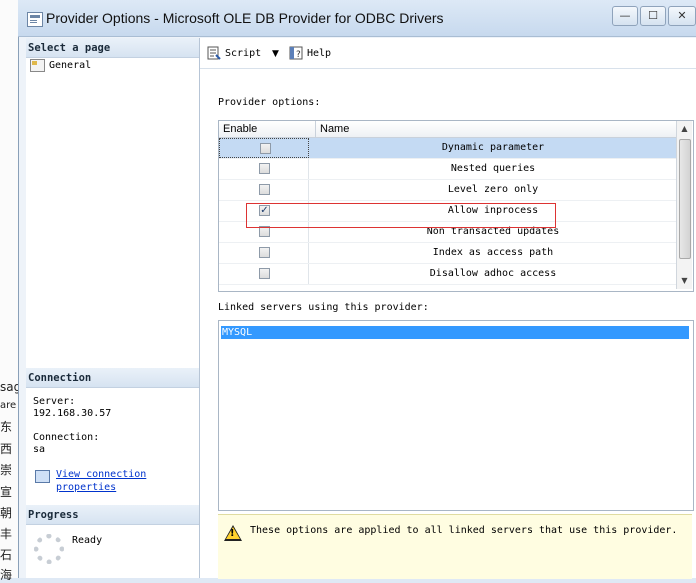 Image resolution: width=696 pixels, height=583 pixels. I want to click on script-dropdown-button: ▼, so click(275, 54).